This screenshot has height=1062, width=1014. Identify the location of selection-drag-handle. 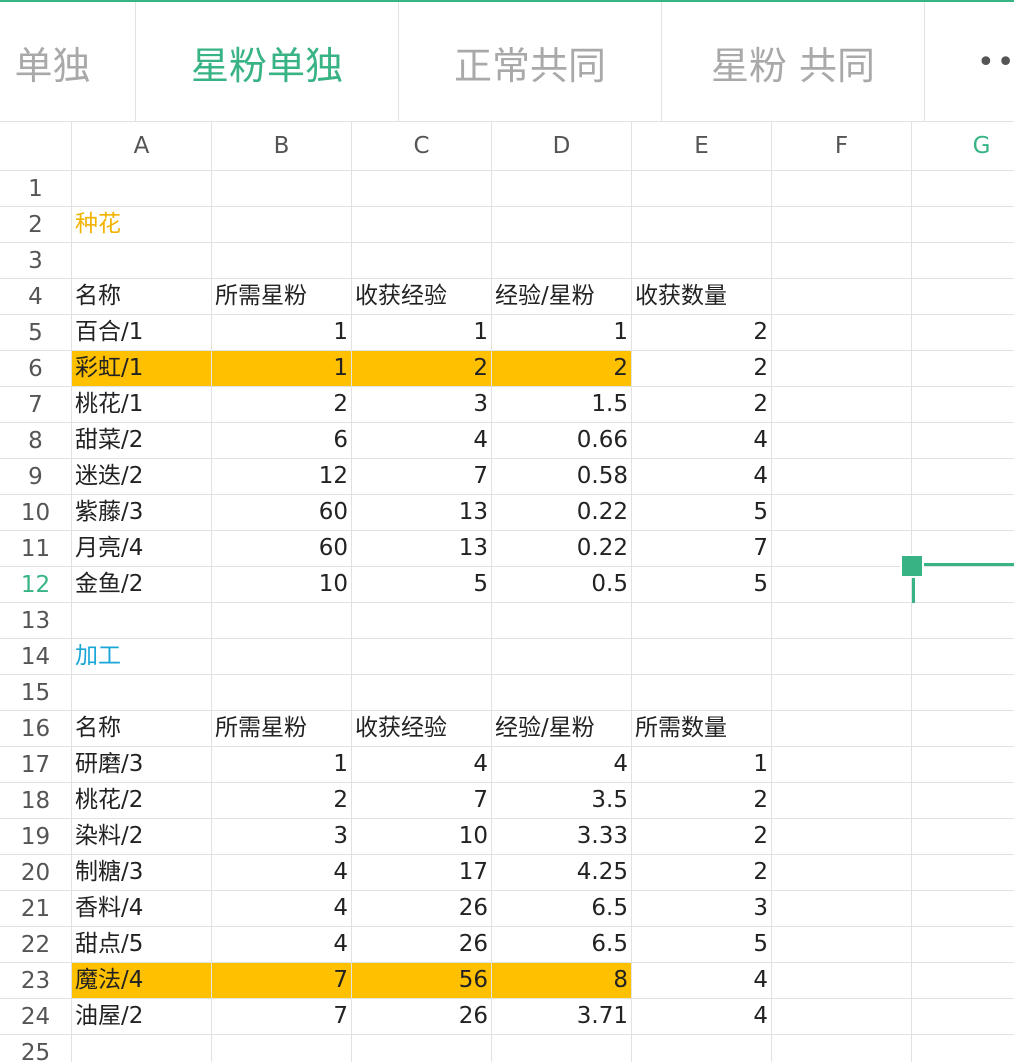
(912, 566).